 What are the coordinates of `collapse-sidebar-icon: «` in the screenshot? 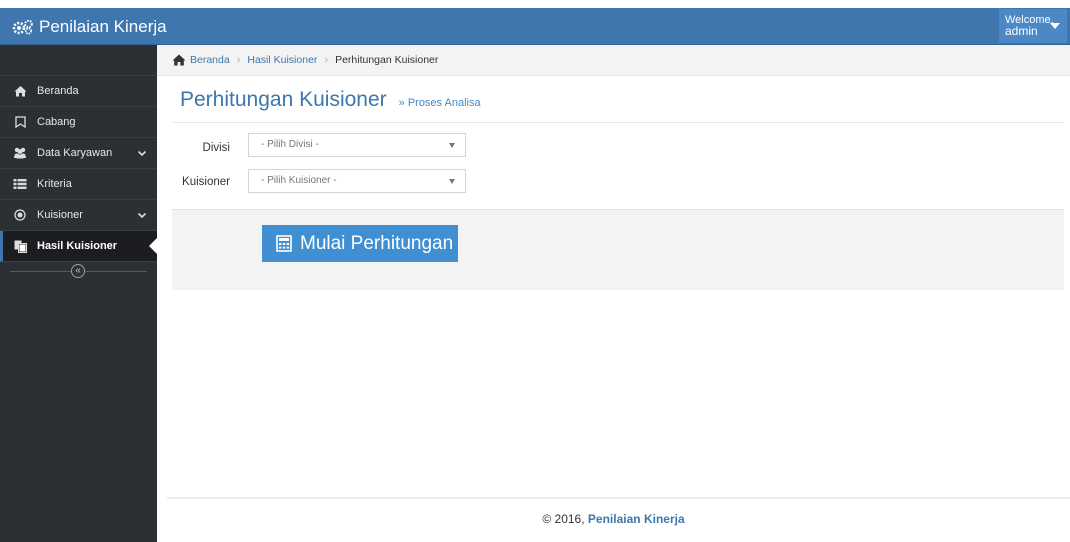 It's located at (78, 271).